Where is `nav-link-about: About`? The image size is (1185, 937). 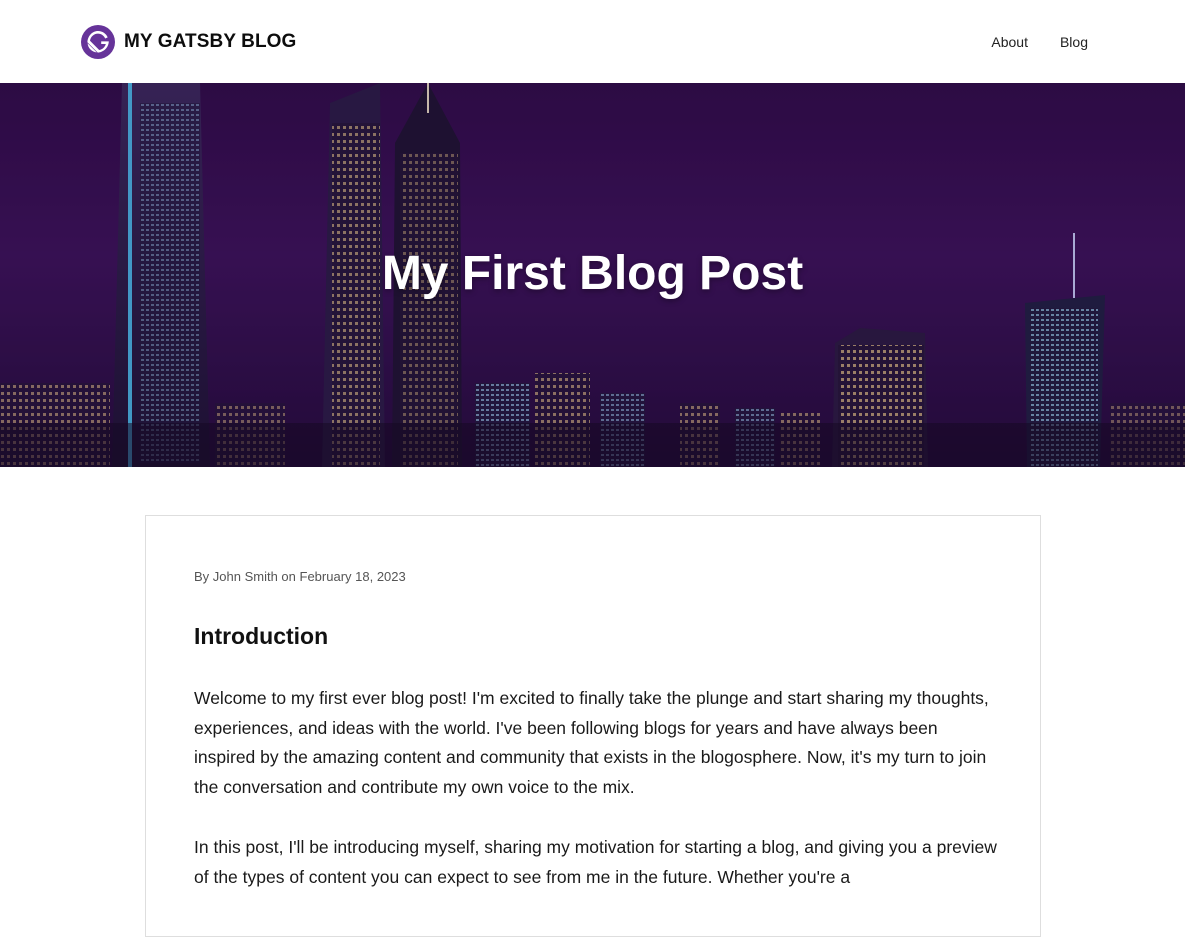
nav-link-about: About is located at coordinates (1009, 42).